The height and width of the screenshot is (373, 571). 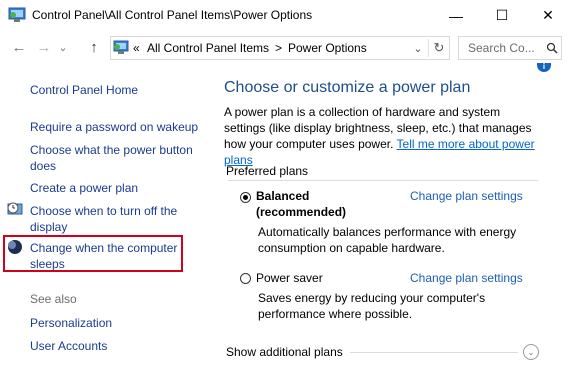 What do you see at coordinates (418, 48) in the screenshot?
I see `address-dropdown-icon: ⌄` at bounding box center [418, 48].